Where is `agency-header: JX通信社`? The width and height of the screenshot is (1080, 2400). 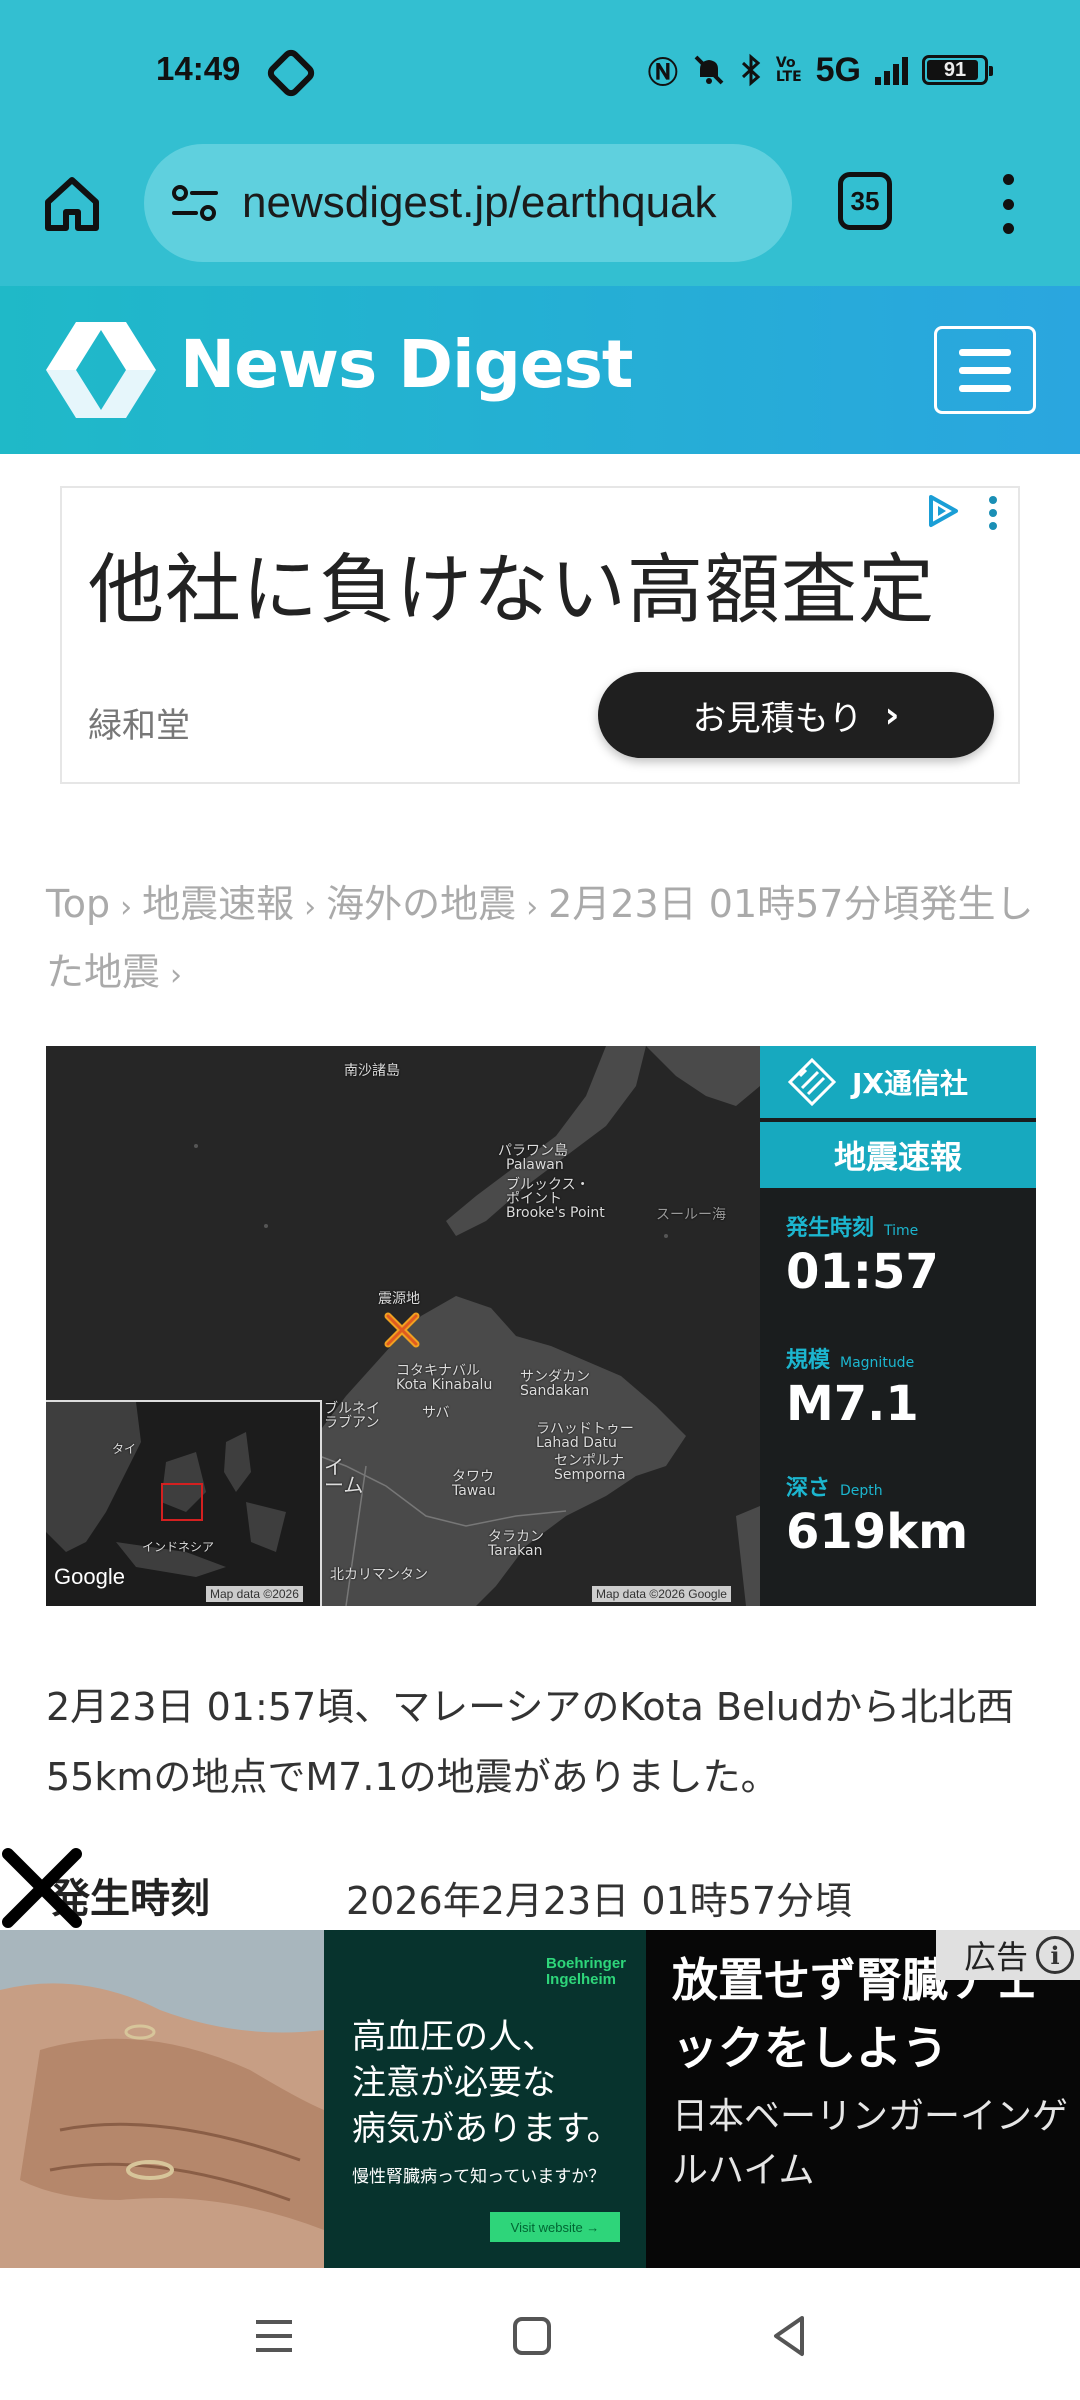 agency-header: JX通信社 is located at coordinates (898, 1082).